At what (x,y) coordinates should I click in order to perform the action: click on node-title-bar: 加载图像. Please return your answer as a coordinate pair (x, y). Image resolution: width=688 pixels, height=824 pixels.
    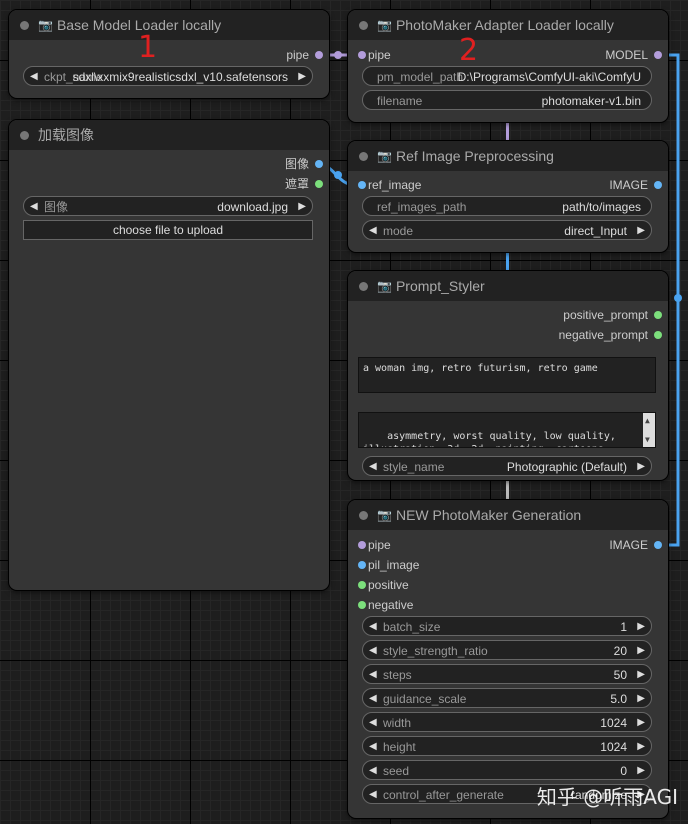
    Looking at the image, I should click on (169, 135).